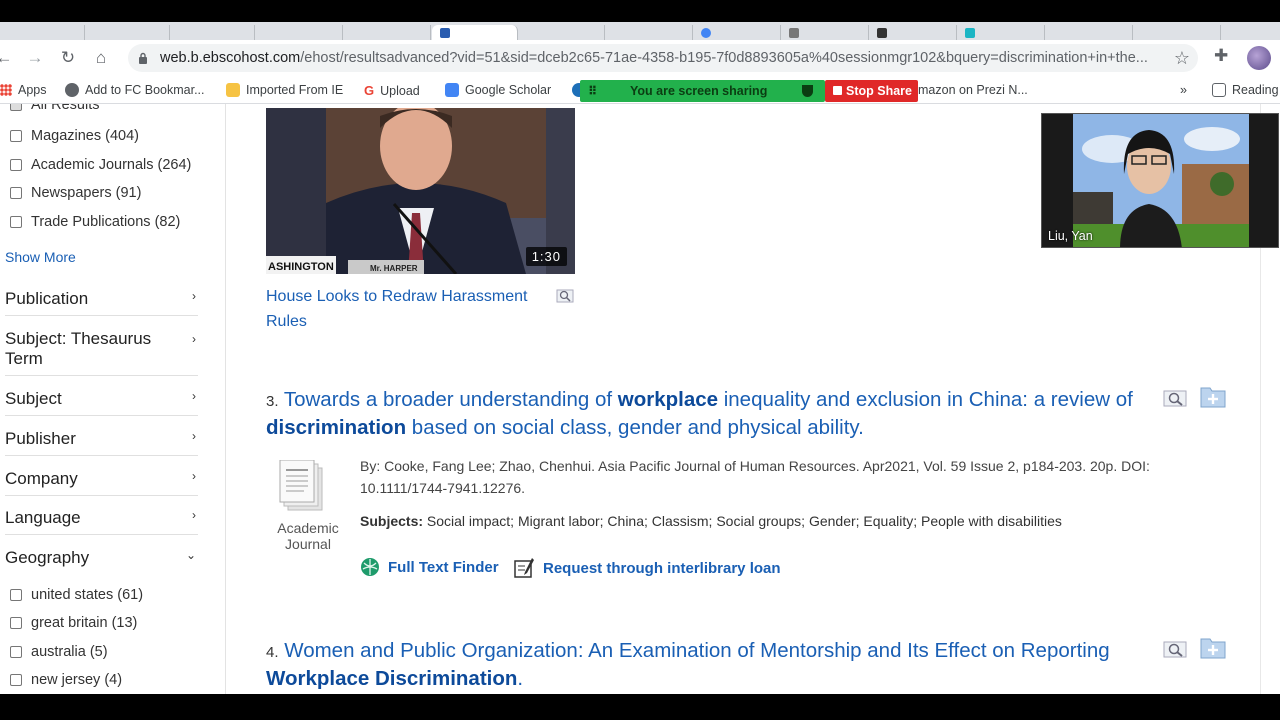  What do you see at coordinates (86, 193) in the screenshot?
I see `facet-label: Newspapers (91)` at bounding box center [86, 193].